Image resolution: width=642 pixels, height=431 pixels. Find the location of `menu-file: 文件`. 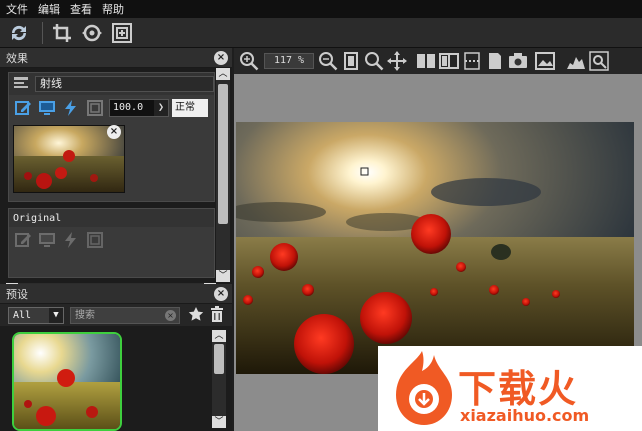

menu-file: 文件 is located at coordinates (17, 9).